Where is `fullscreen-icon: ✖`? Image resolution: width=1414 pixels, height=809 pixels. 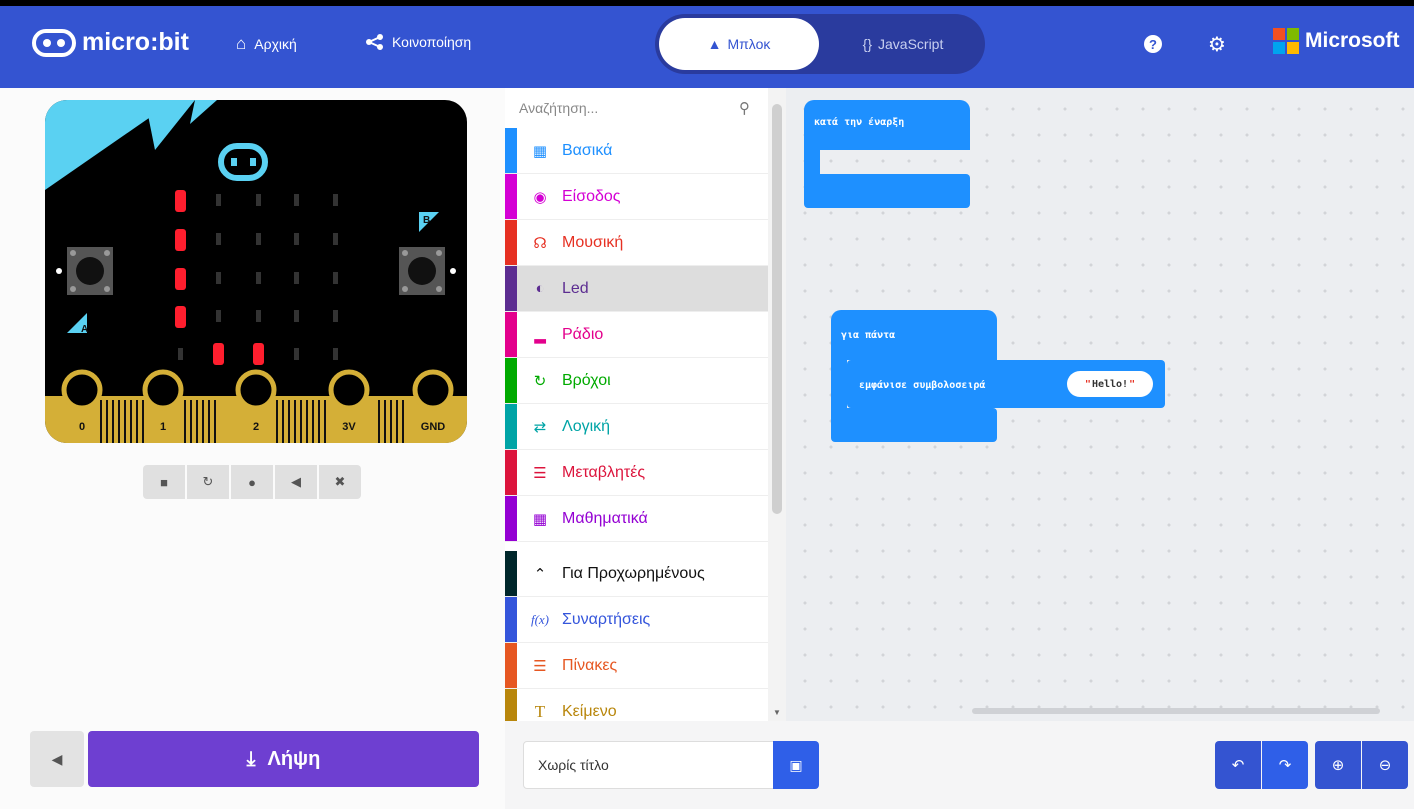 fullscreen-icon: ✖ is located at coordinates (340, 481).